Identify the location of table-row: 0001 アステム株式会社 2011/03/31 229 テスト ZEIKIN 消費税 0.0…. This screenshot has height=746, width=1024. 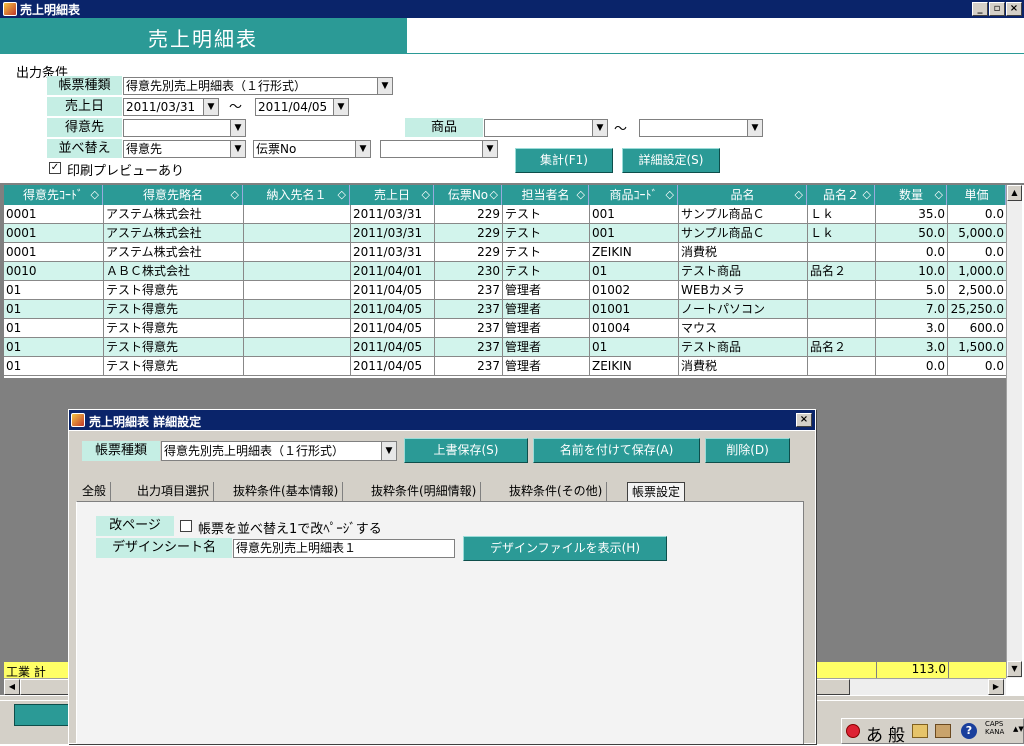
(505, 252).